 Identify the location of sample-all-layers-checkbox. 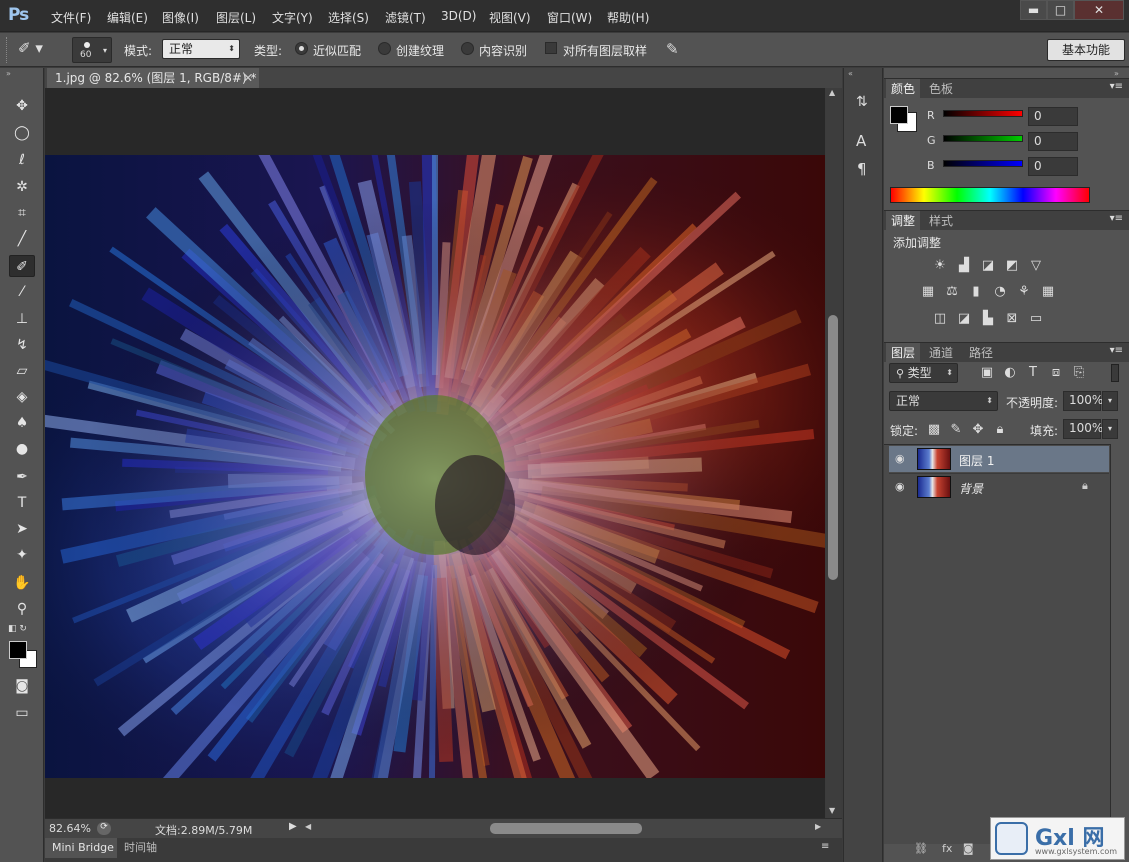
(551, 48).